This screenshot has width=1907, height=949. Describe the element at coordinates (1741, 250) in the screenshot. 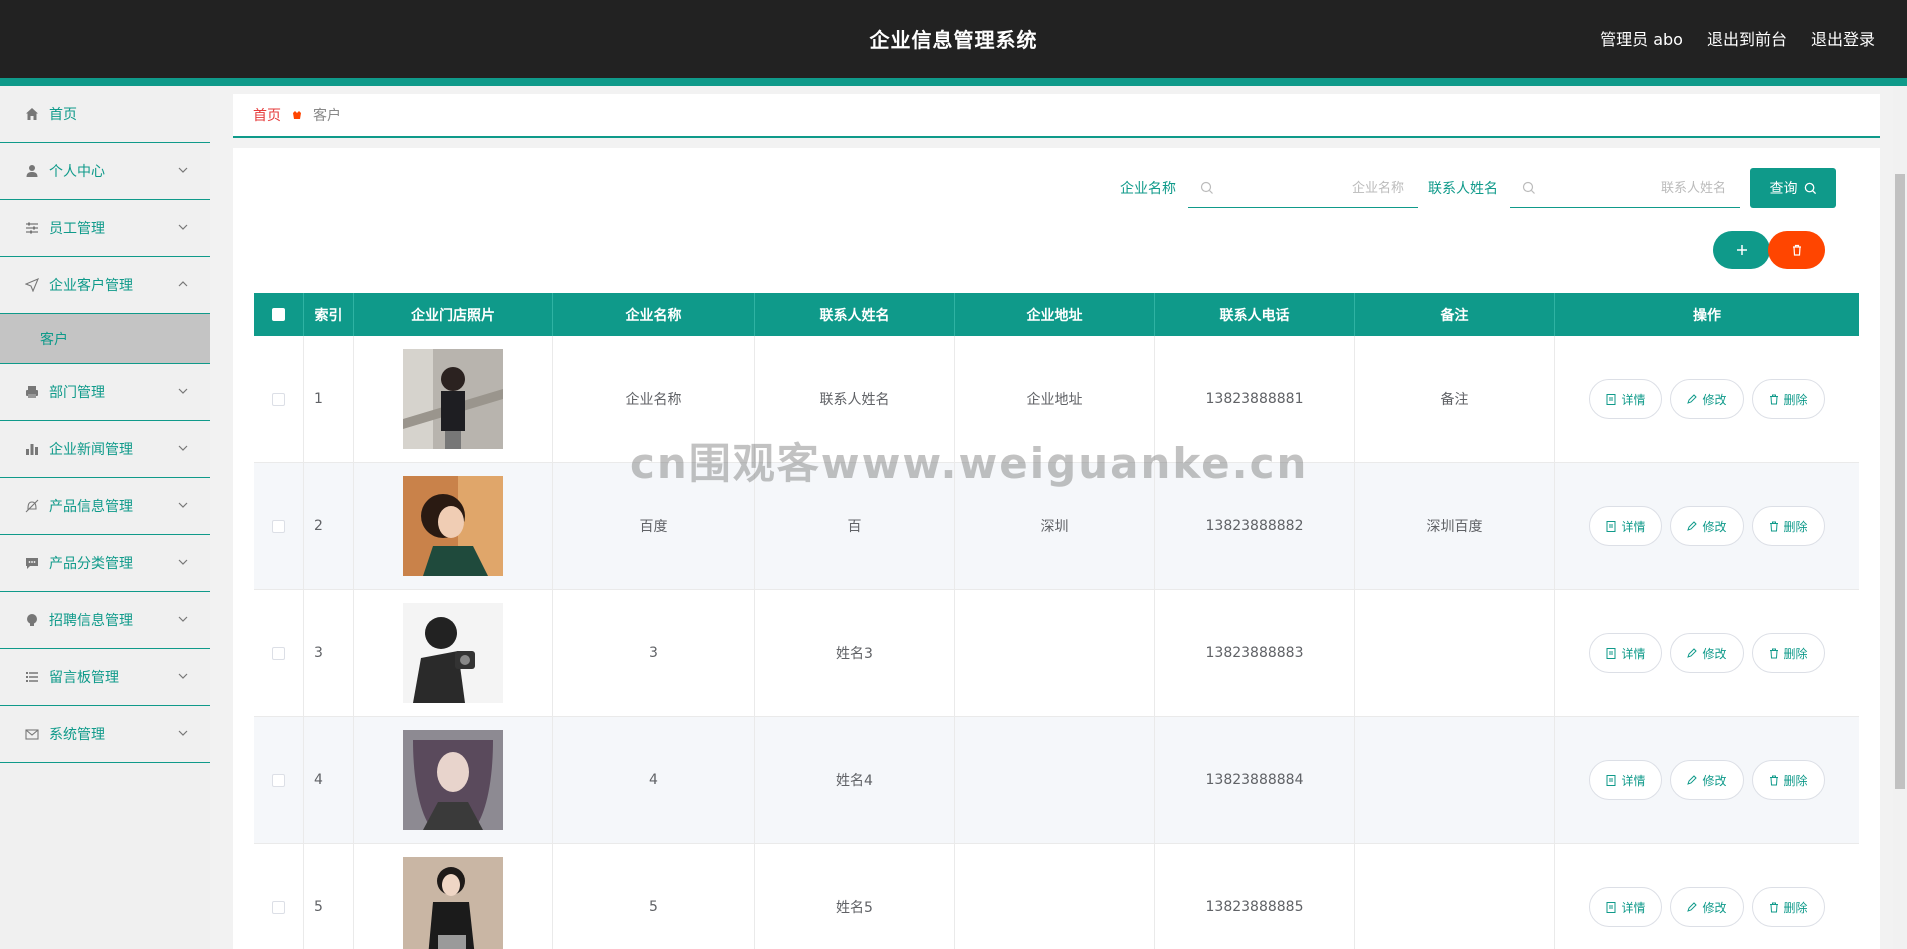

I see `add-button` at that location.